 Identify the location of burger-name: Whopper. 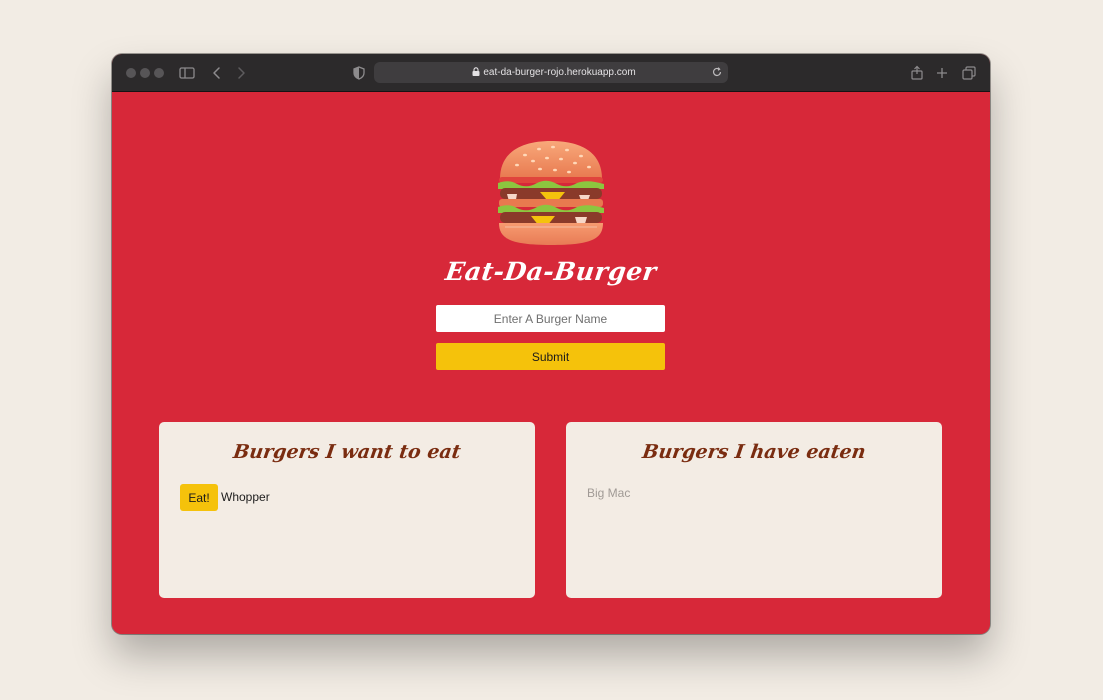
(245, 497).